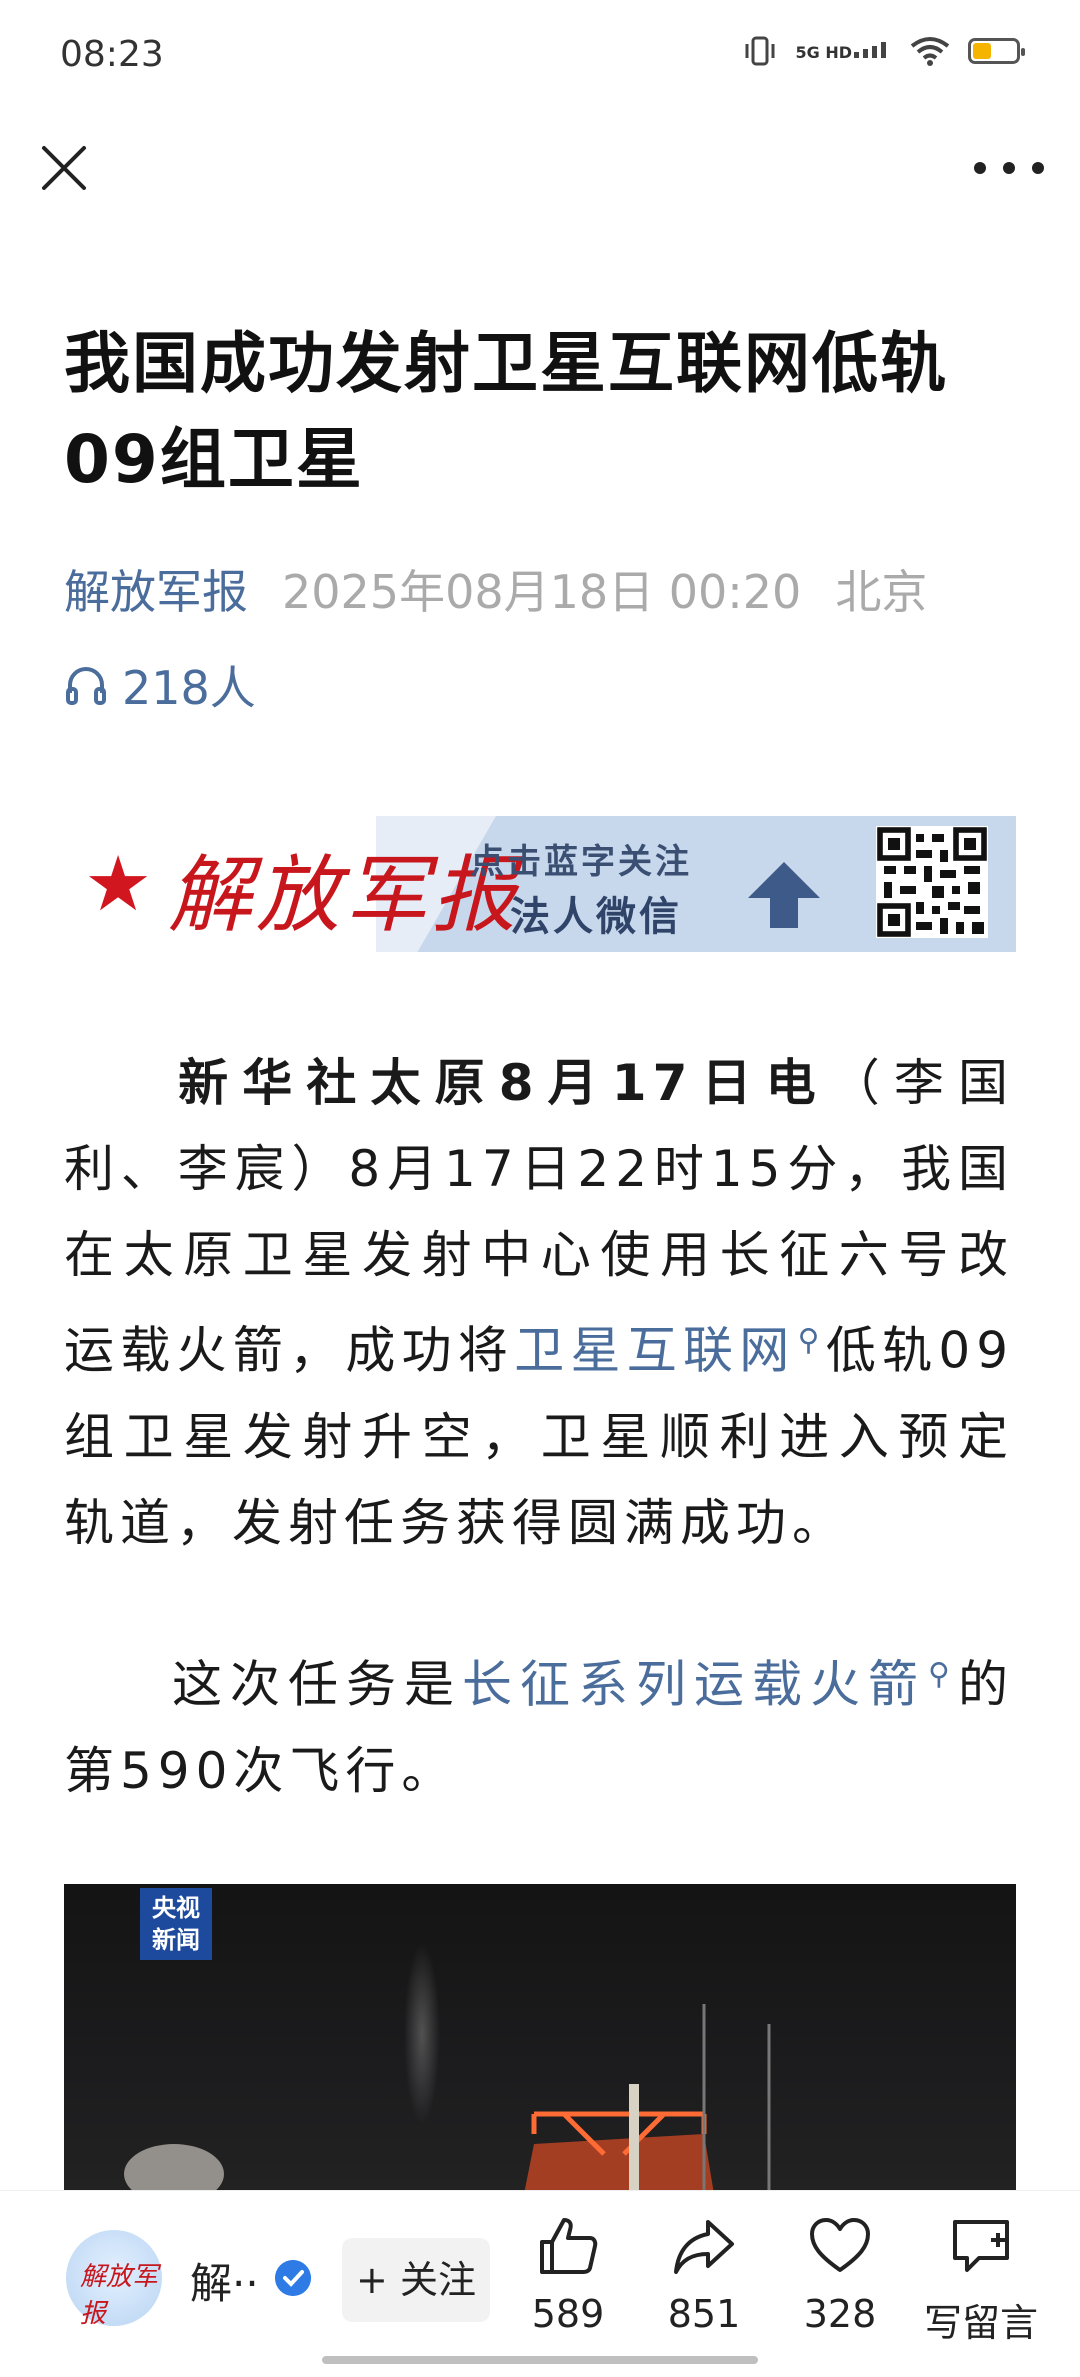 This screenshot has height=2377, width=1080. What do you see at coordinates (447, 2069) in the screenshot?
I see `launch-scene` at bounding box center [447, 2069].